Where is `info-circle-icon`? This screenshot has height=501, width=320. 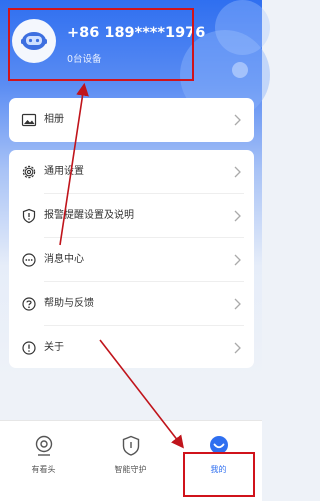
info-circle-icon is located at coordinates (29, 348).